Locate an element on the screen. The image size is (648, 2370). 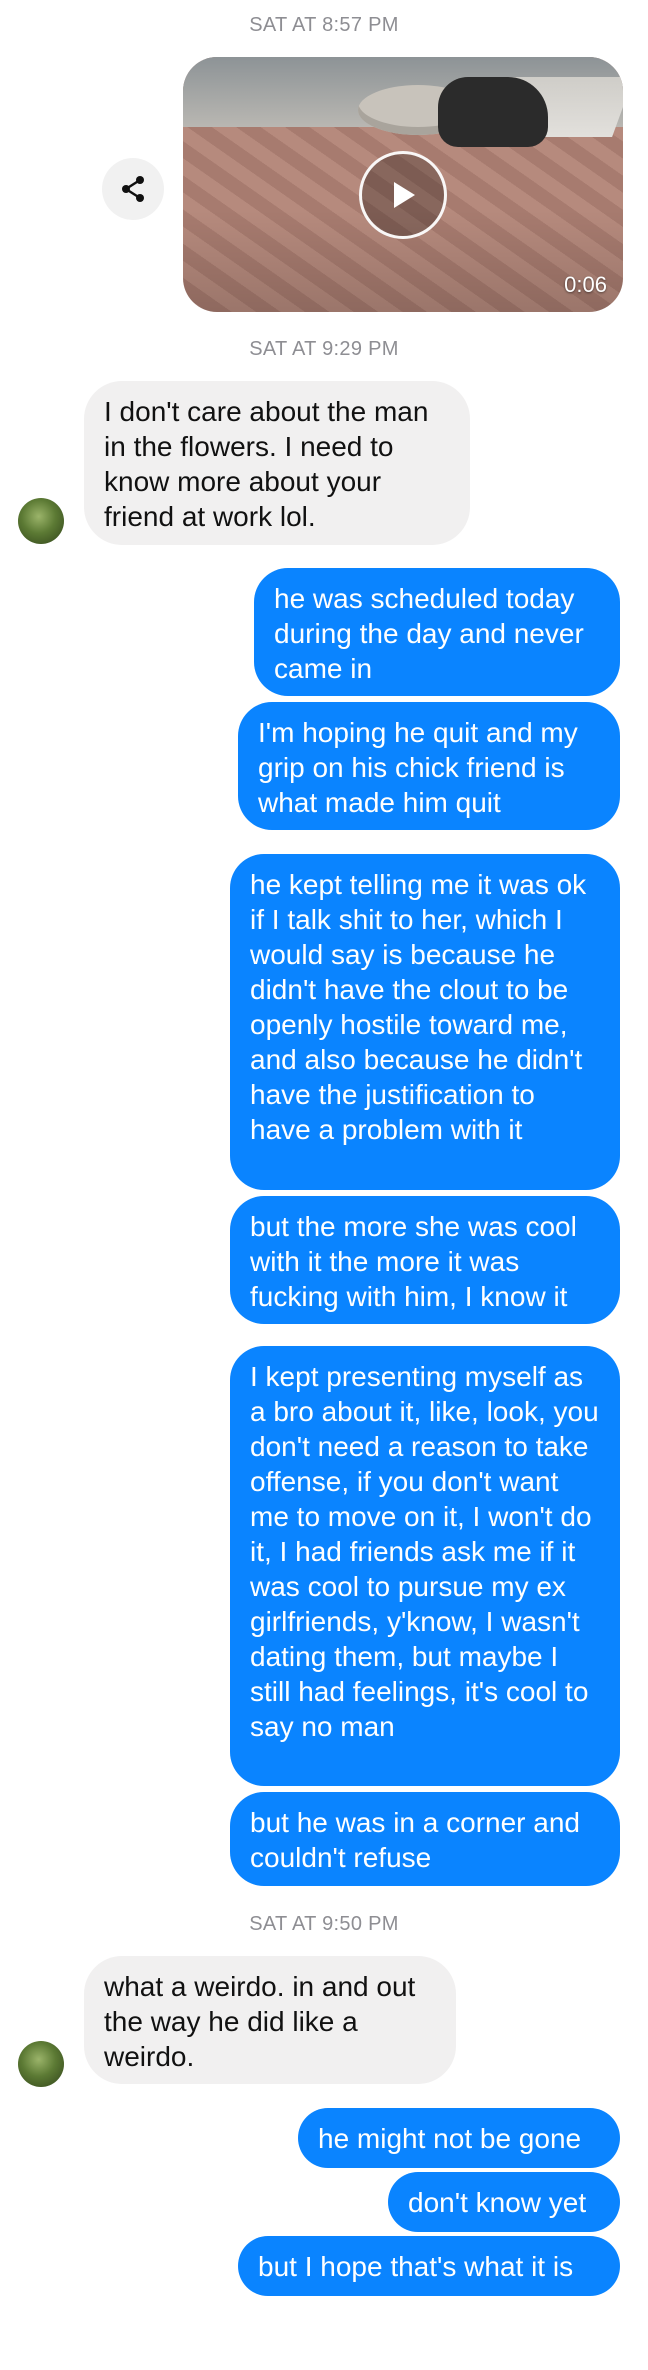
share-button is located at coordinates (133, 189).